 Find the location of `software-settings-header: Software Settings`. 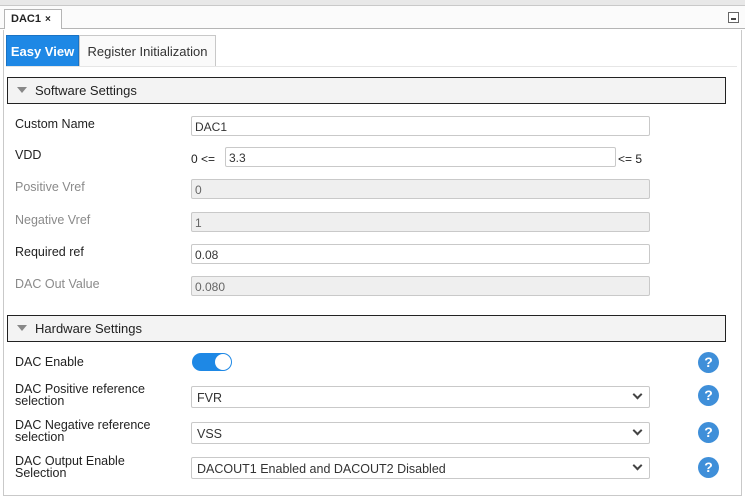

software-settings-header: Software Settings is located at coordinates (366, 90).